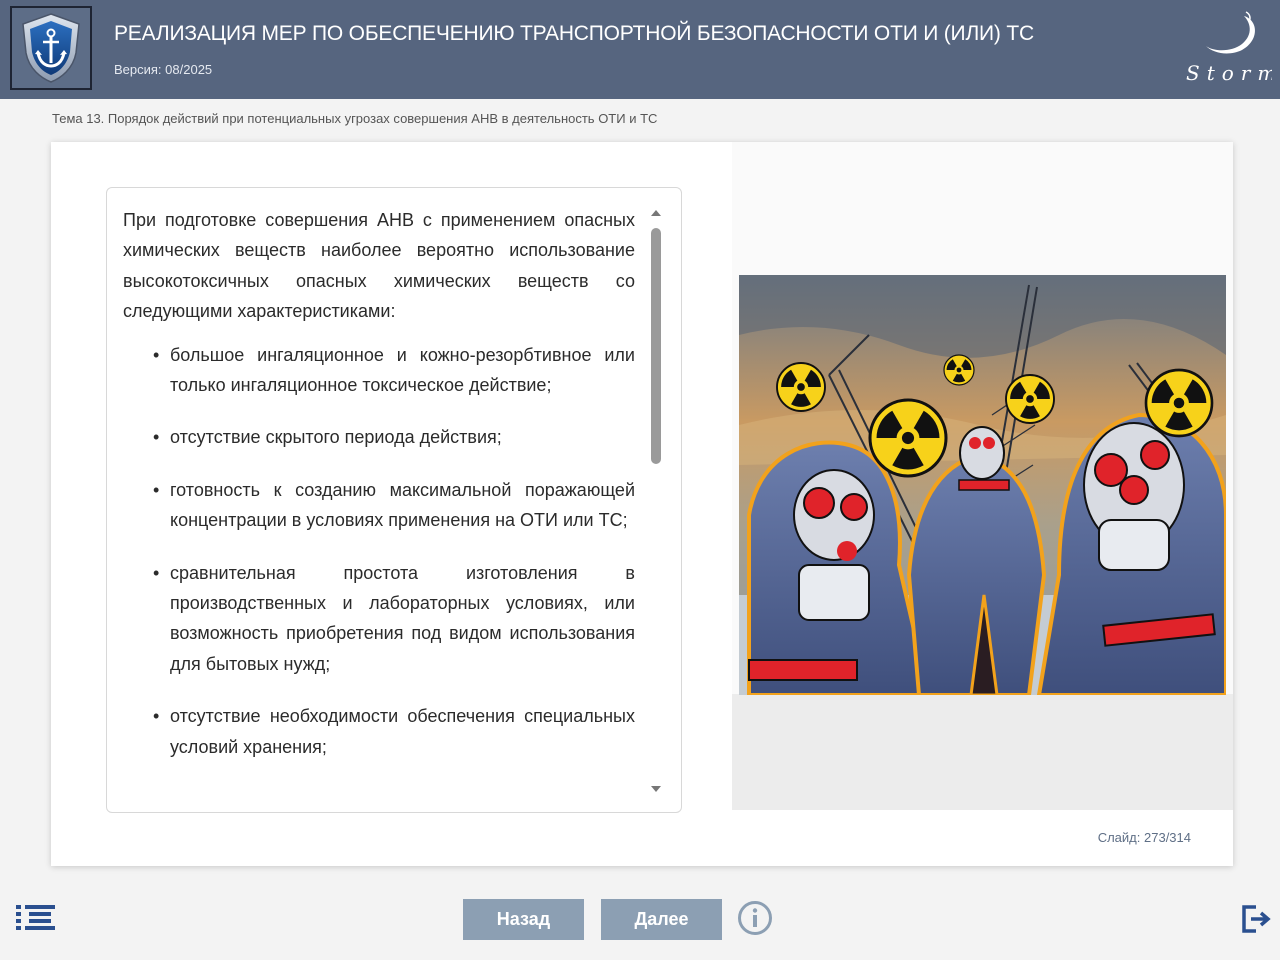 The image size is (1280, 960). What do you see at coordinates (1256, 919) in the screenshot?
I see `exit-icon` at bounding box center [1256, 919].